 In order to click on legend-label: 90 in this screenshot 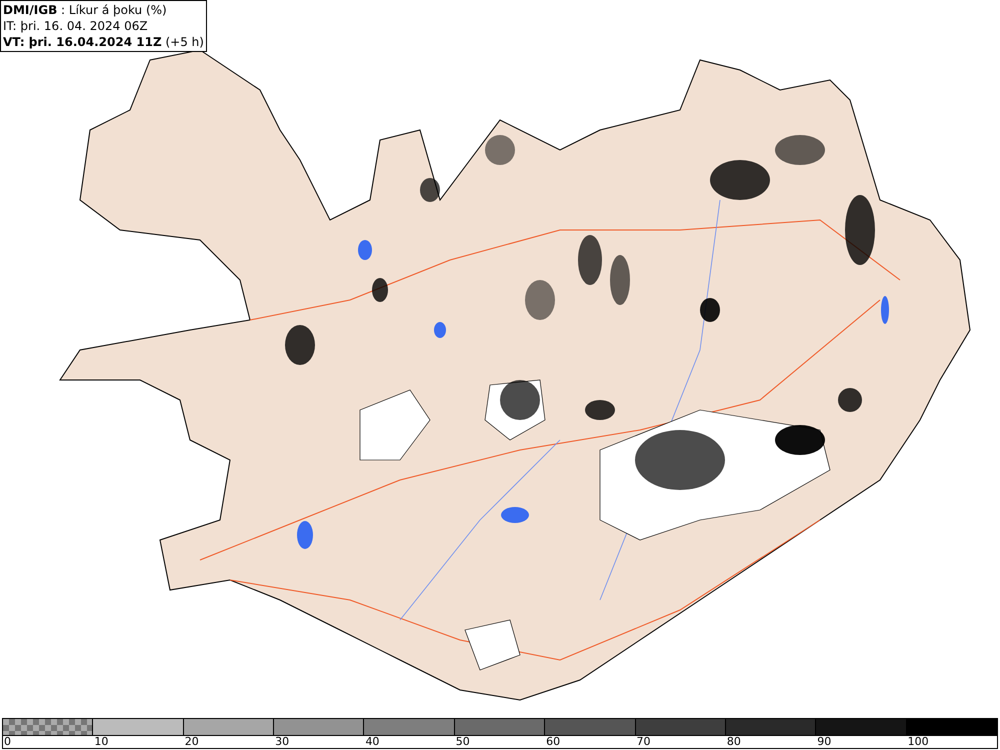, I will do `click(824, 741)`.